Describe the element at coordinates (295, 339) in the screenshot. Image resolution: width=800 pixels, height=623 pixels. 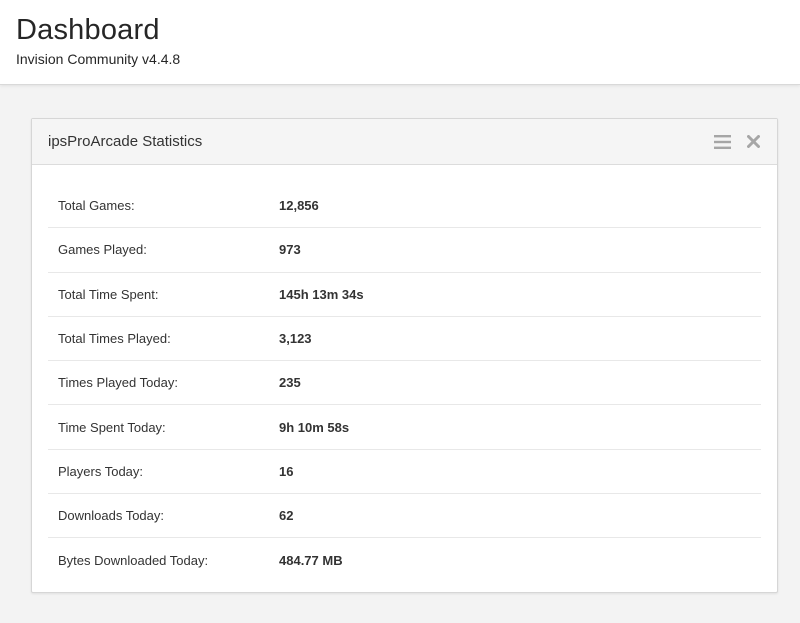
I see `stat-value: 3,123` at that location.